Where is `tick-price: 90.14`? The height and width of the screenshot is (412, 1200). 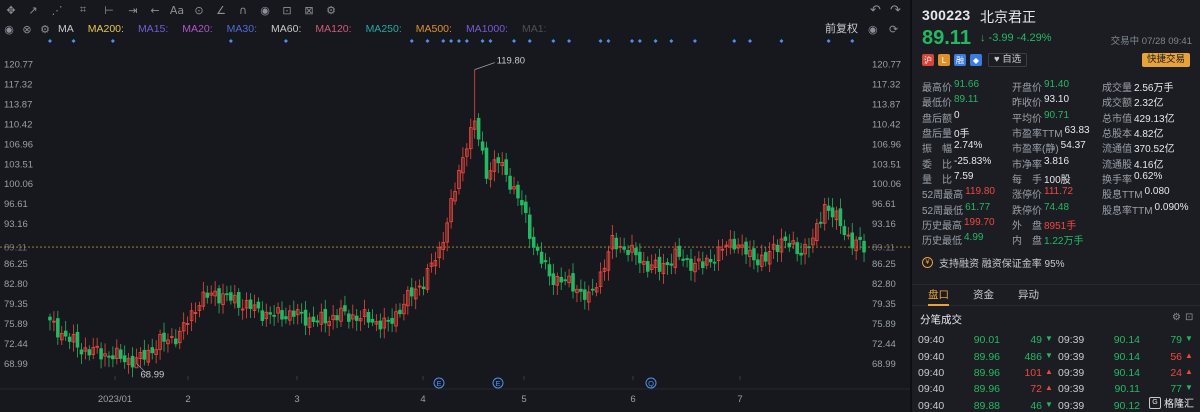
tick-price: 90.14 is located at coordinates (1126, 356).